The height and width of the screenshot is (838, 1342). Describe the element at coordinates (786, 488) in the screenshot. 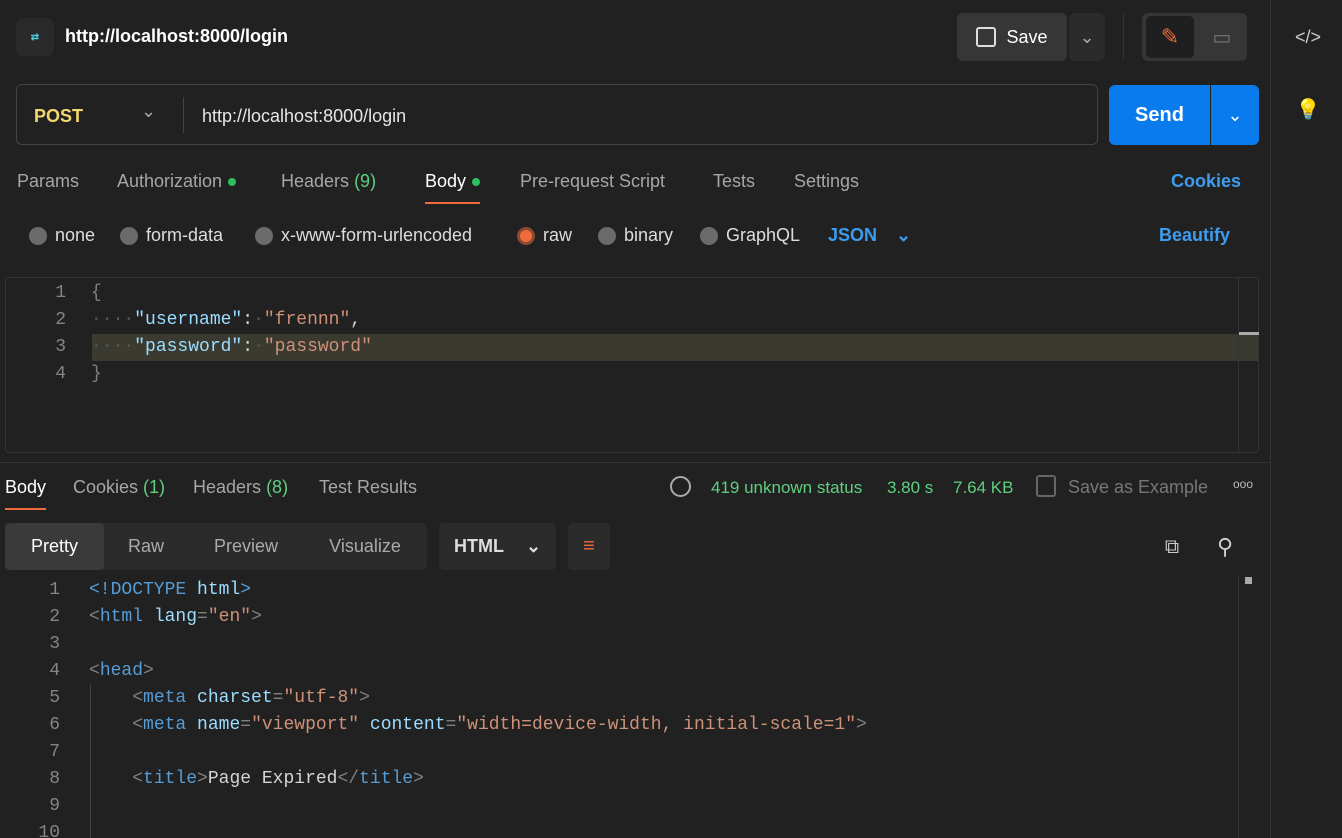

I see `response-status: 419 unknown status` at that location.